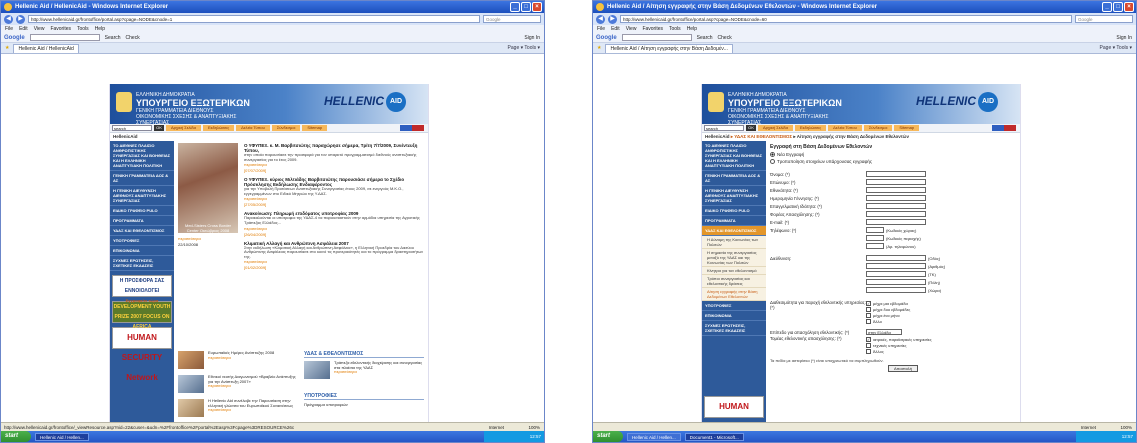 This screenshot has height=443, width=1137. Describe the element at coordinates (379, 372) in the screenshot. I see `section-more: περισσότερα` at that location.